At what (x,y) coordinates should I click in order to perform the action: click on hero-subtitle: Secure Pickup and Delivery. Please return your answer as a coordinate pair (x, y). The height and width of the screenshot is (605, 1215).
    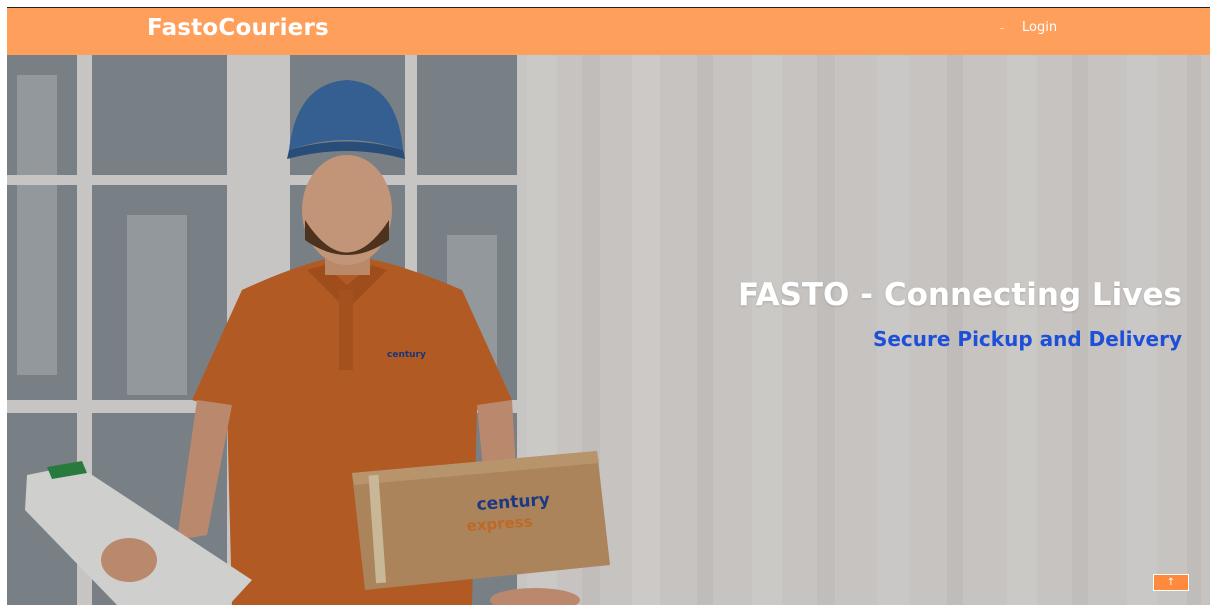
    Looking at the image, I should click on (1027, 339).